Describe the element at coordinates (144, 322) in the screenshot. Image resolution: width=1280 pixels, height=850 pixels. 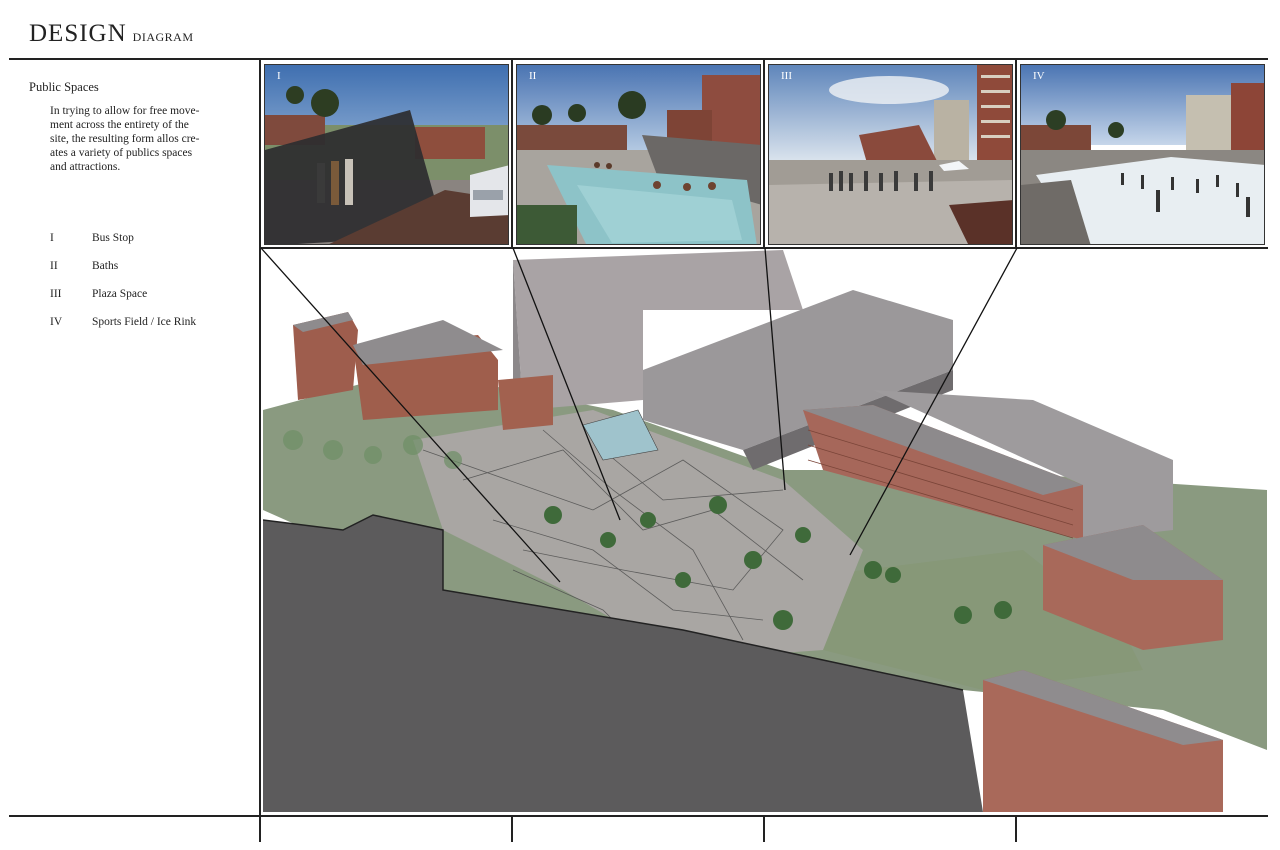
I see `legend-label: Sports Field / Ice Rink` at that location.